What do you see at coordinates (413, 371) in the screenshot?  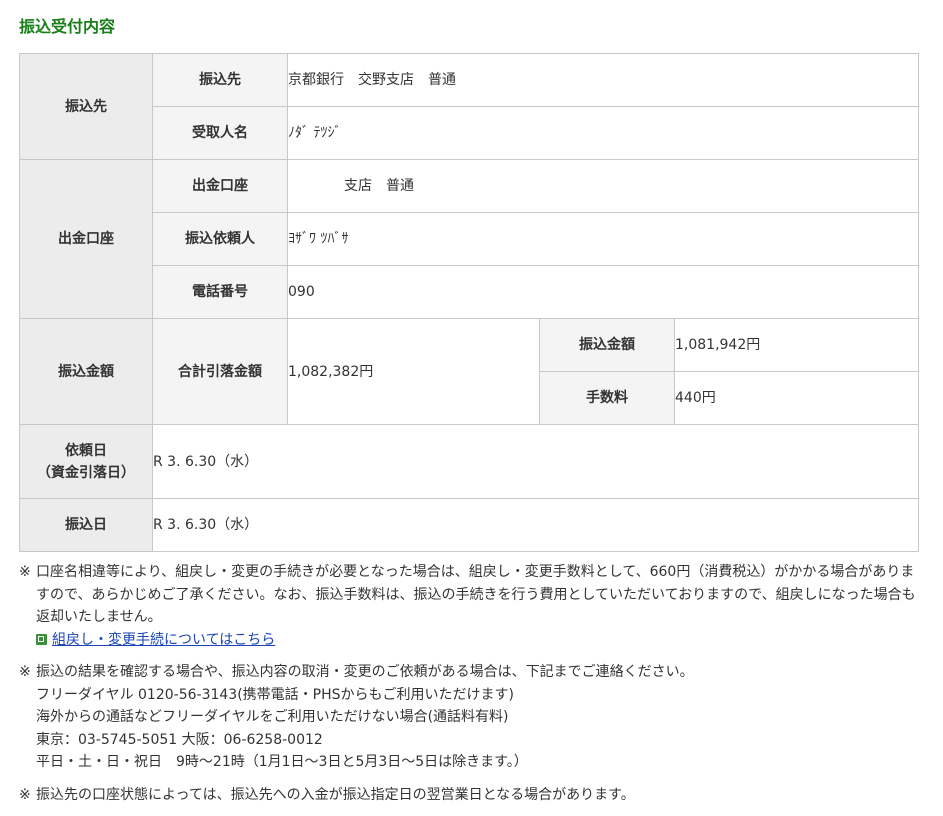 I see `total-debit-value: 1,082,382円` at bounding box center [413, 371].